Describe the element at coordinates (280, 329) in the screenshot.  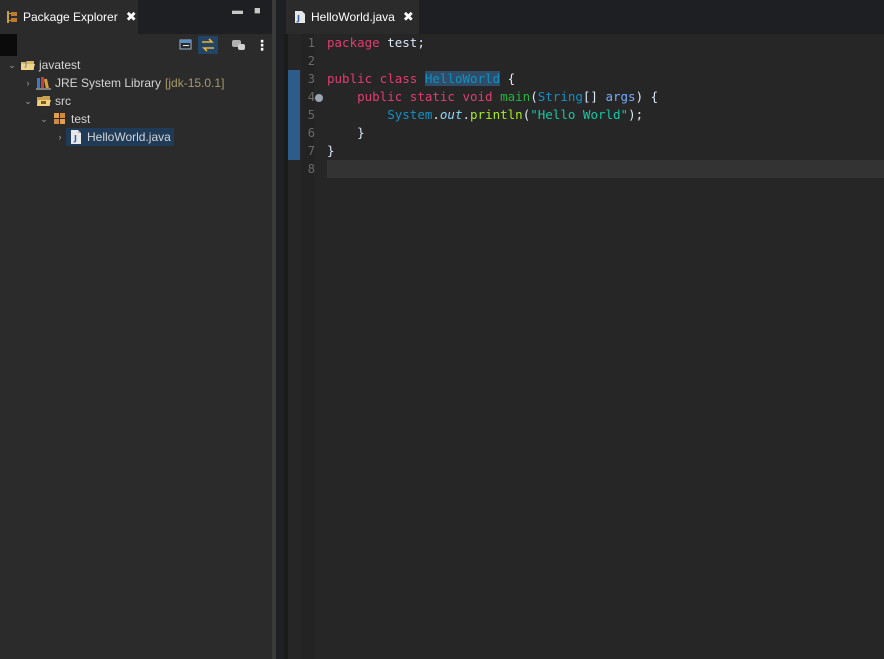
I see `sash-gap` at that location.